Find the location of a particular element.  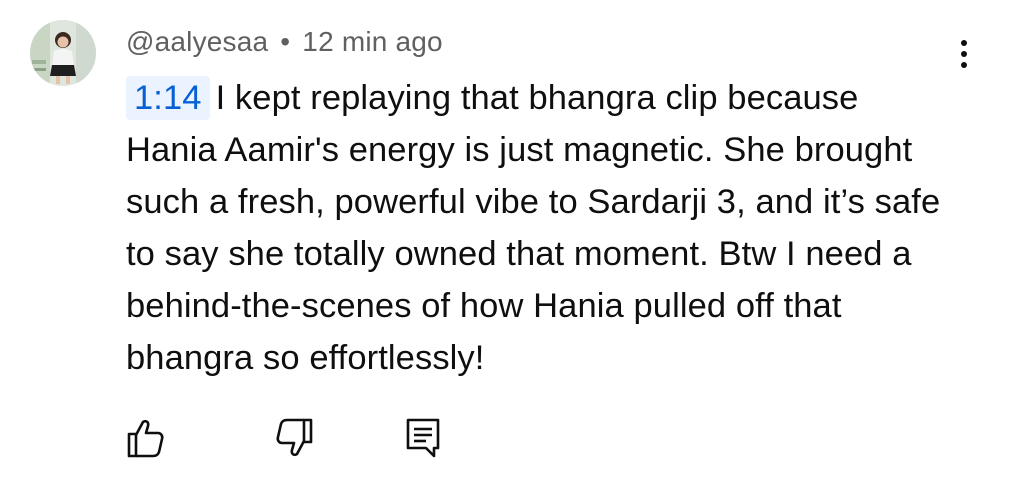

timestamp-link: 1:14 is located at coordinates (168, 98).